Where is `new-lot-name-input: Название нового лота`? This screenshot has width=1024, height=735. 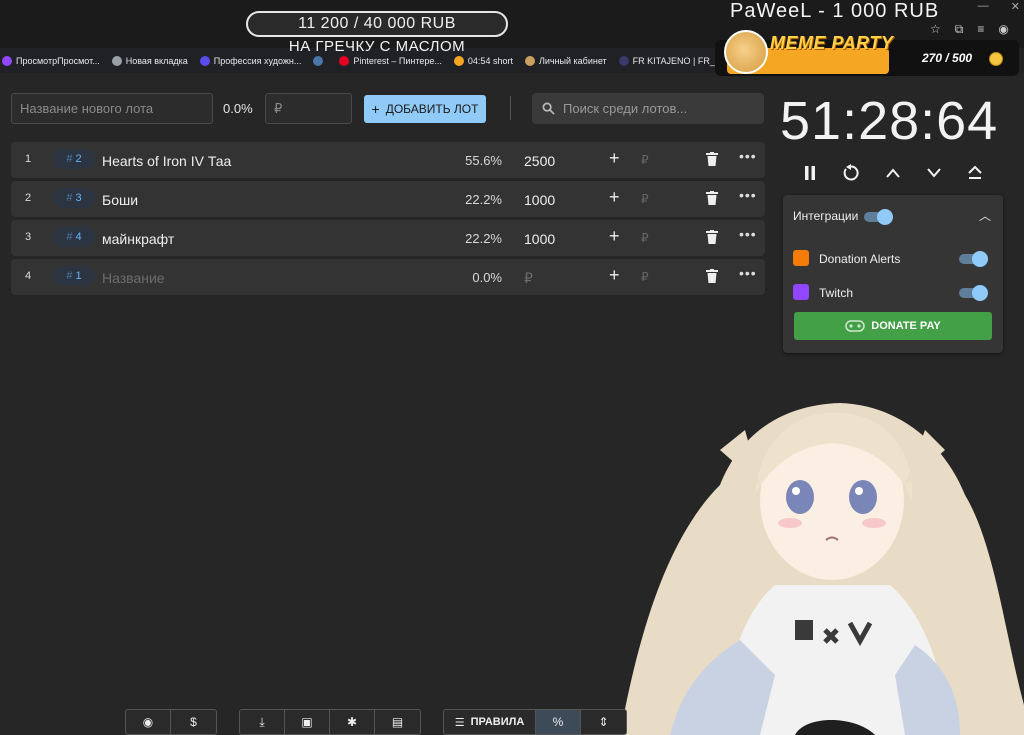 new-lot-name-input: Название нового лота is located at coordinates (112, 108).